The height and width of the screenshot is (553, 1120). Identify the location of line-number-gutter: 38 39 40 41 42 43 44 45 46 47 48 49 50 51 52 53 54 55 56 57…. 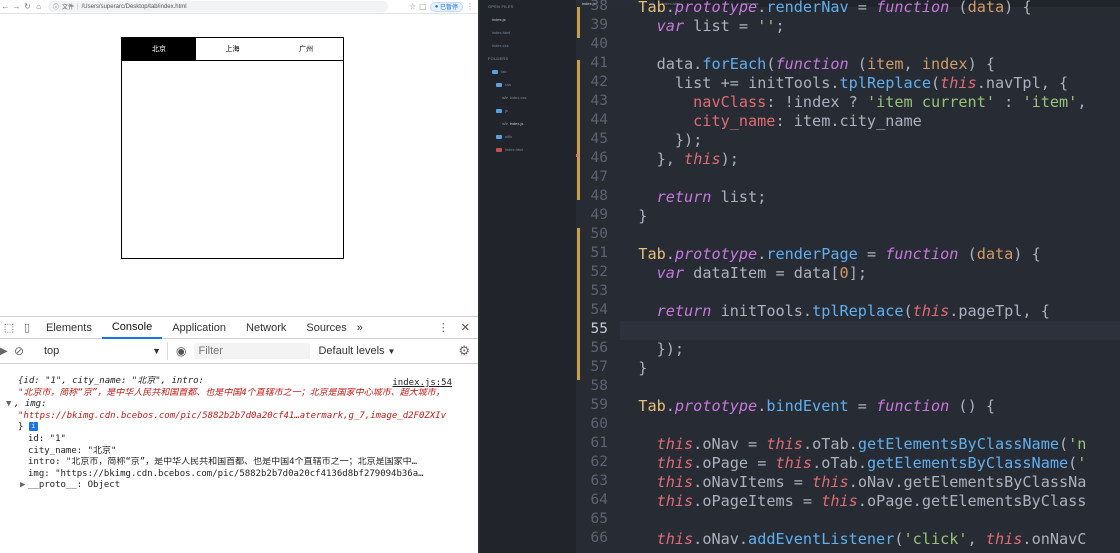
(596, 276).